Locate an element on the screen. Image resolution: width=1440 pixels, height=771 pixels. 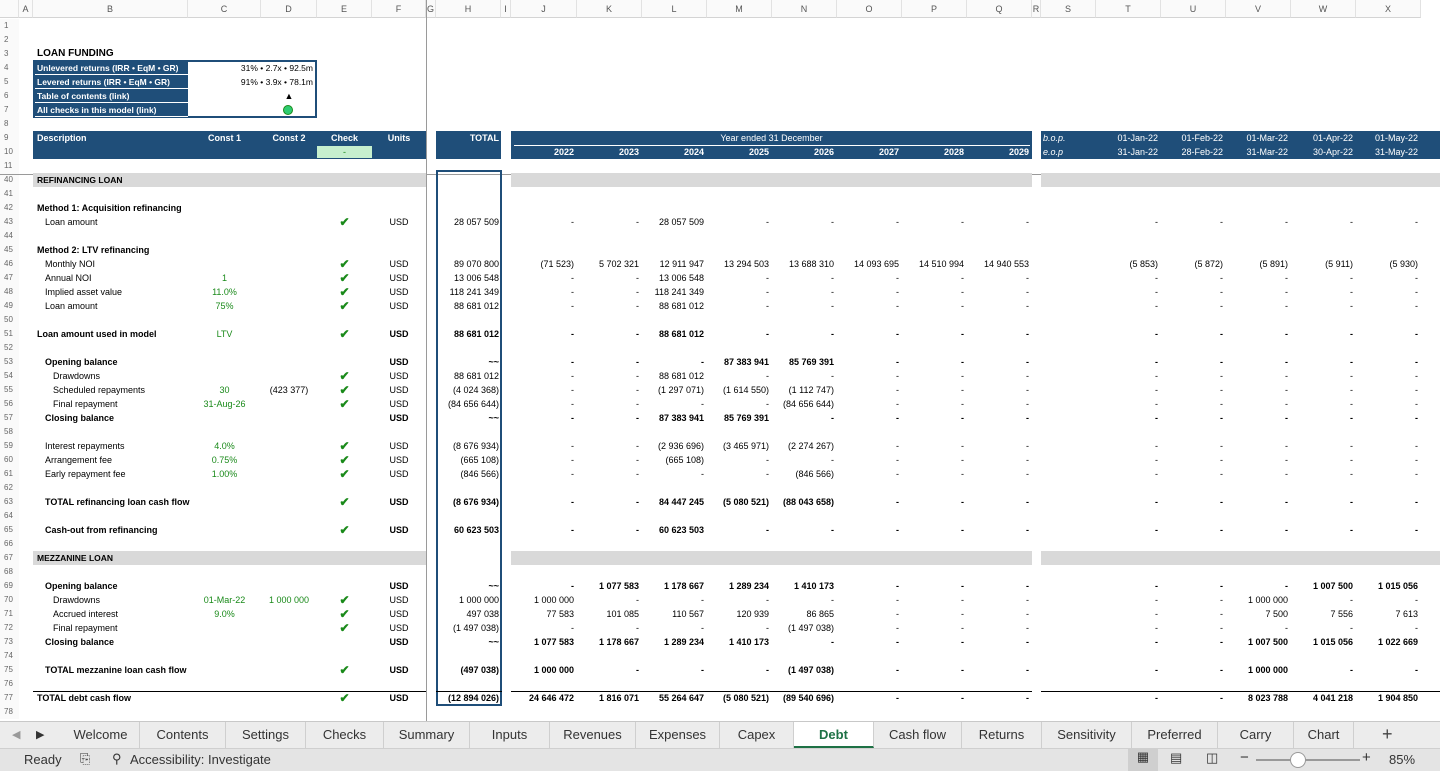
row-number: 56 is located at coordinates (9, 404).